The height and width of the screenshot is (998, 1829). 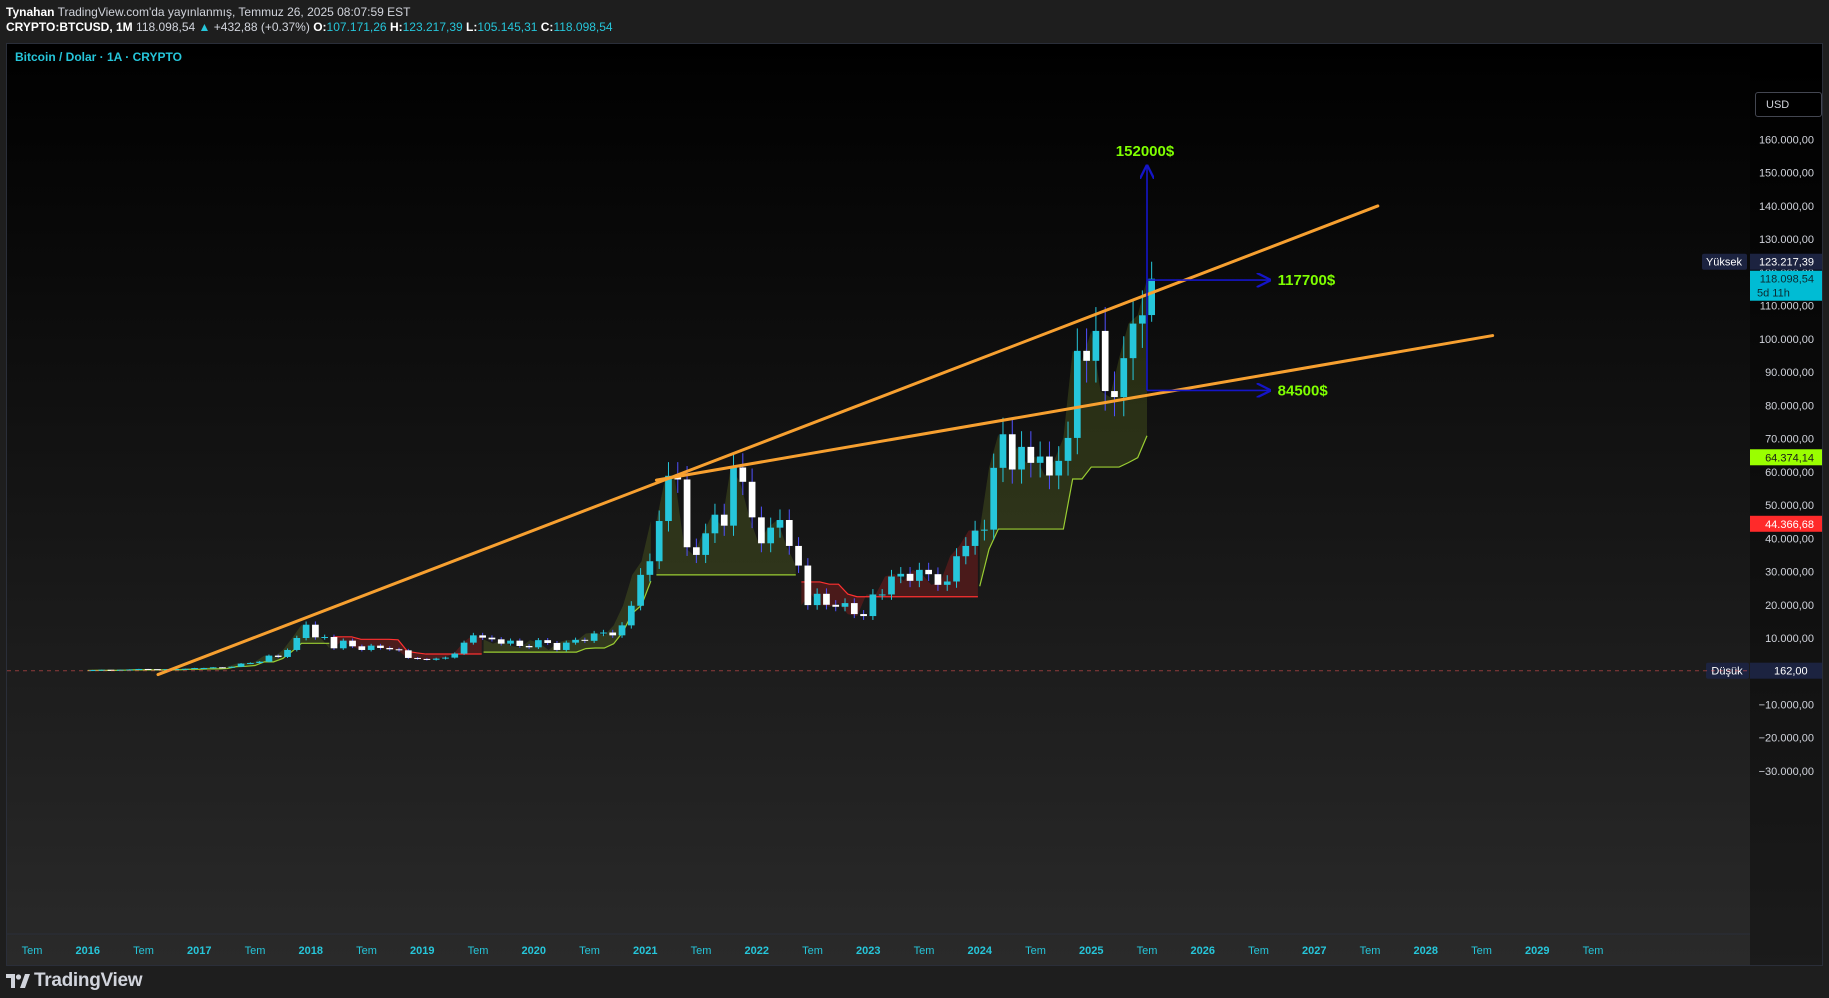 I want to click on x-tick-label: 2020, so click(x=534, y=951).